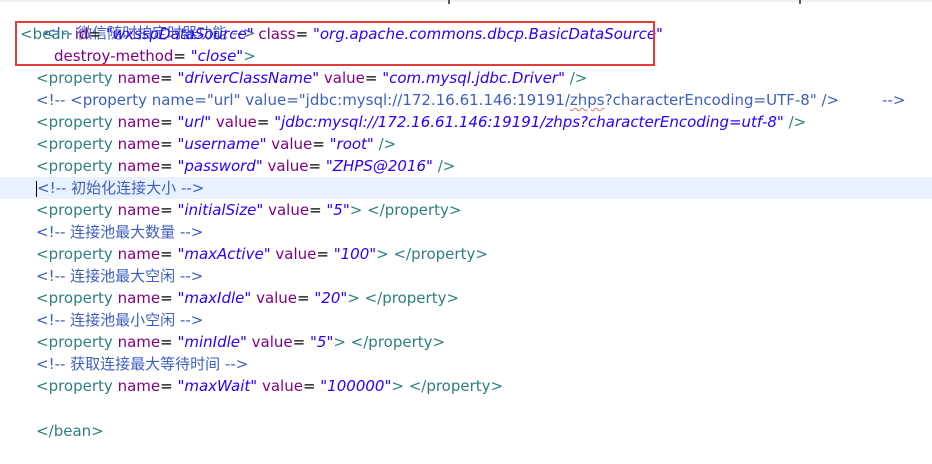 The image size is (932, 464). What do you see at coordinates (70, 431) in the screenshot?
I see `bean-close-tag: </bean>` at bounding box center [70, 431].